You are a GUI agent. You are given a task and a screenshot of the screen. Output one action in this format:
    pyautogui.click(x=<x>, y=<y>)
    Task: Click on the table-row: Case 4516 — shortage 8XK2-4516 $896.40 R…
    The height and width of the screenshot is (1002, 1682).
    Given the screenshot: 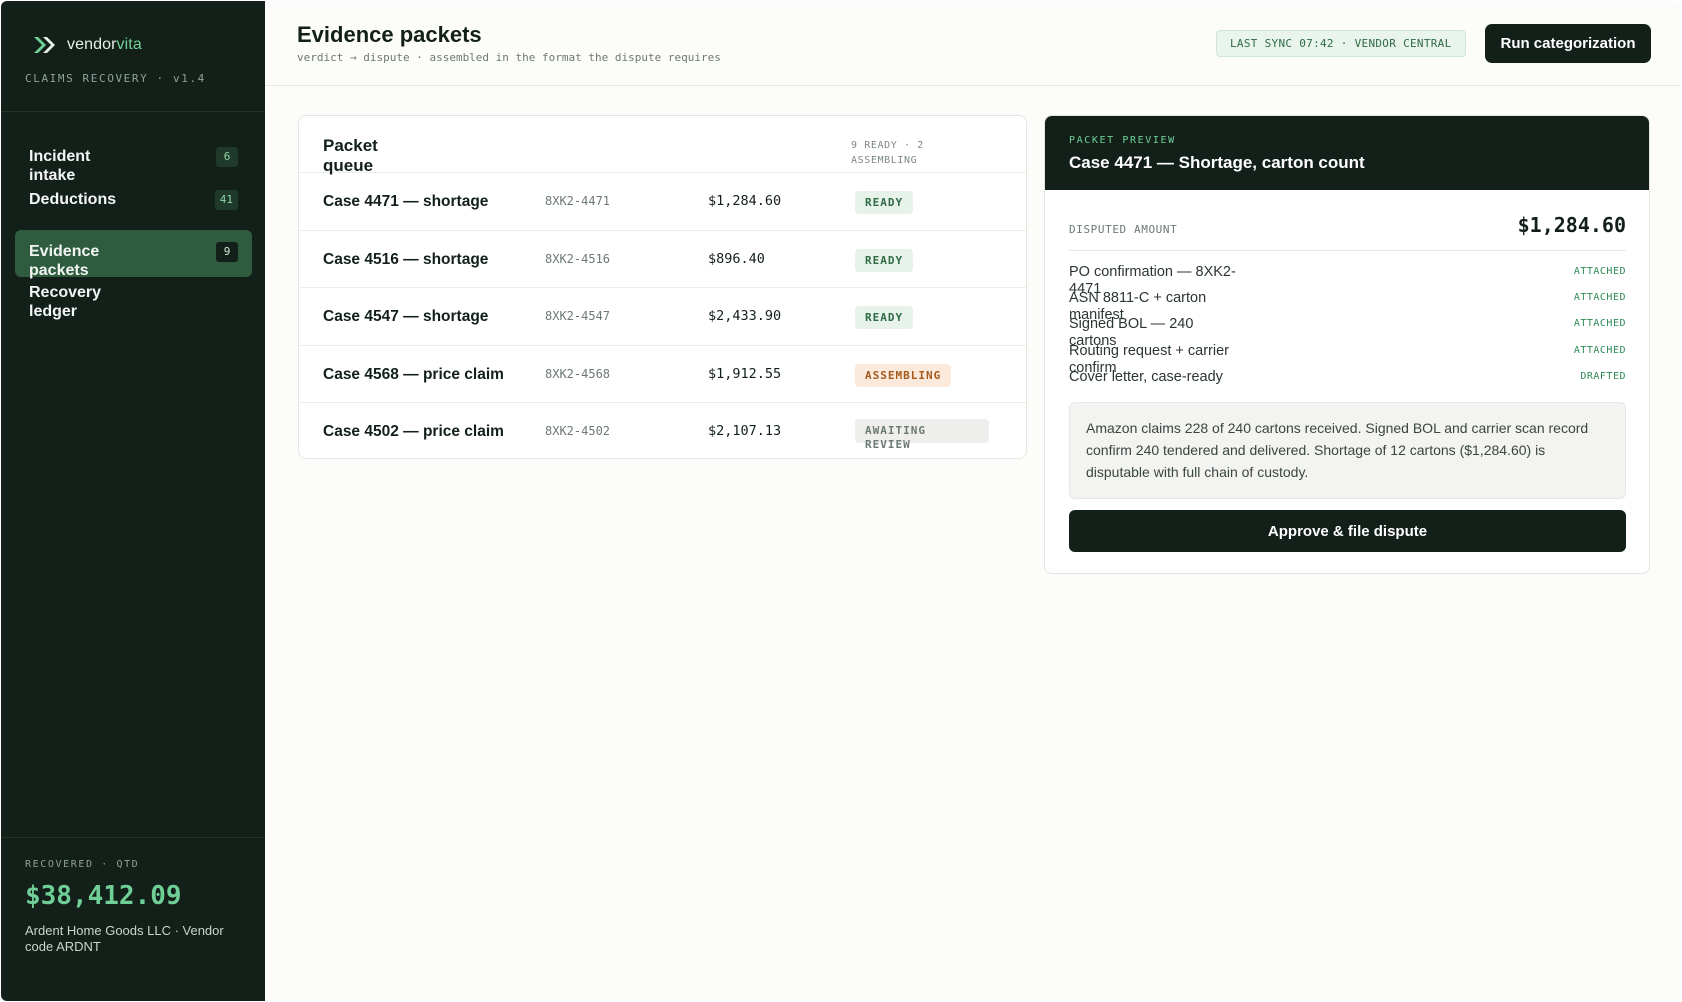 What is the action you would take?
    pyautogui.click(x=662, y=259)
    